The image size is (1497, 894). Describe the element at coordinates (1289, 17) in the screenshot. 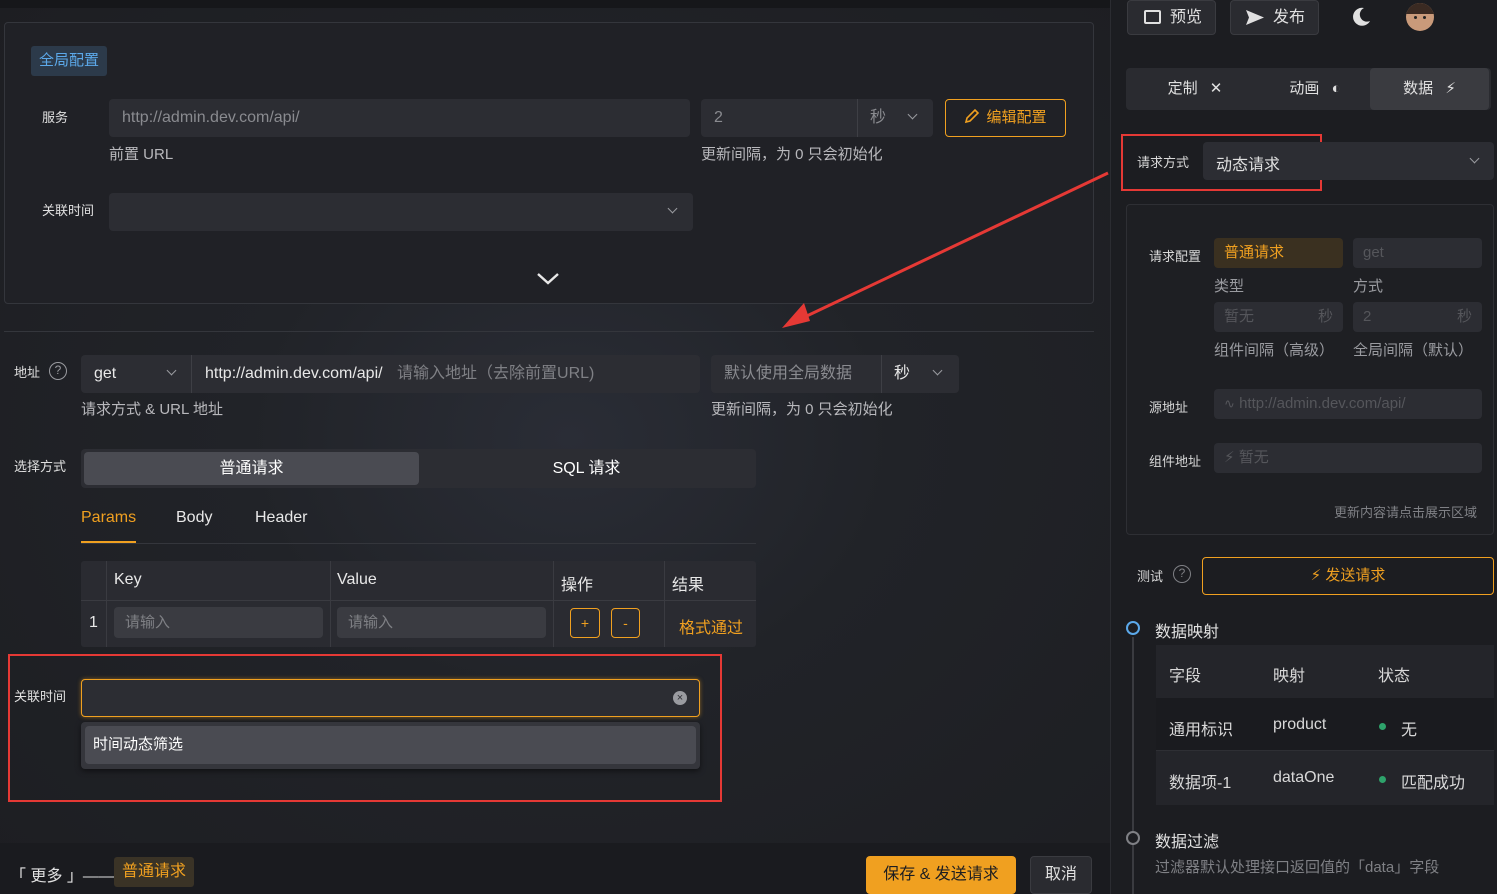

I see `publish-label: 发布` at that location.